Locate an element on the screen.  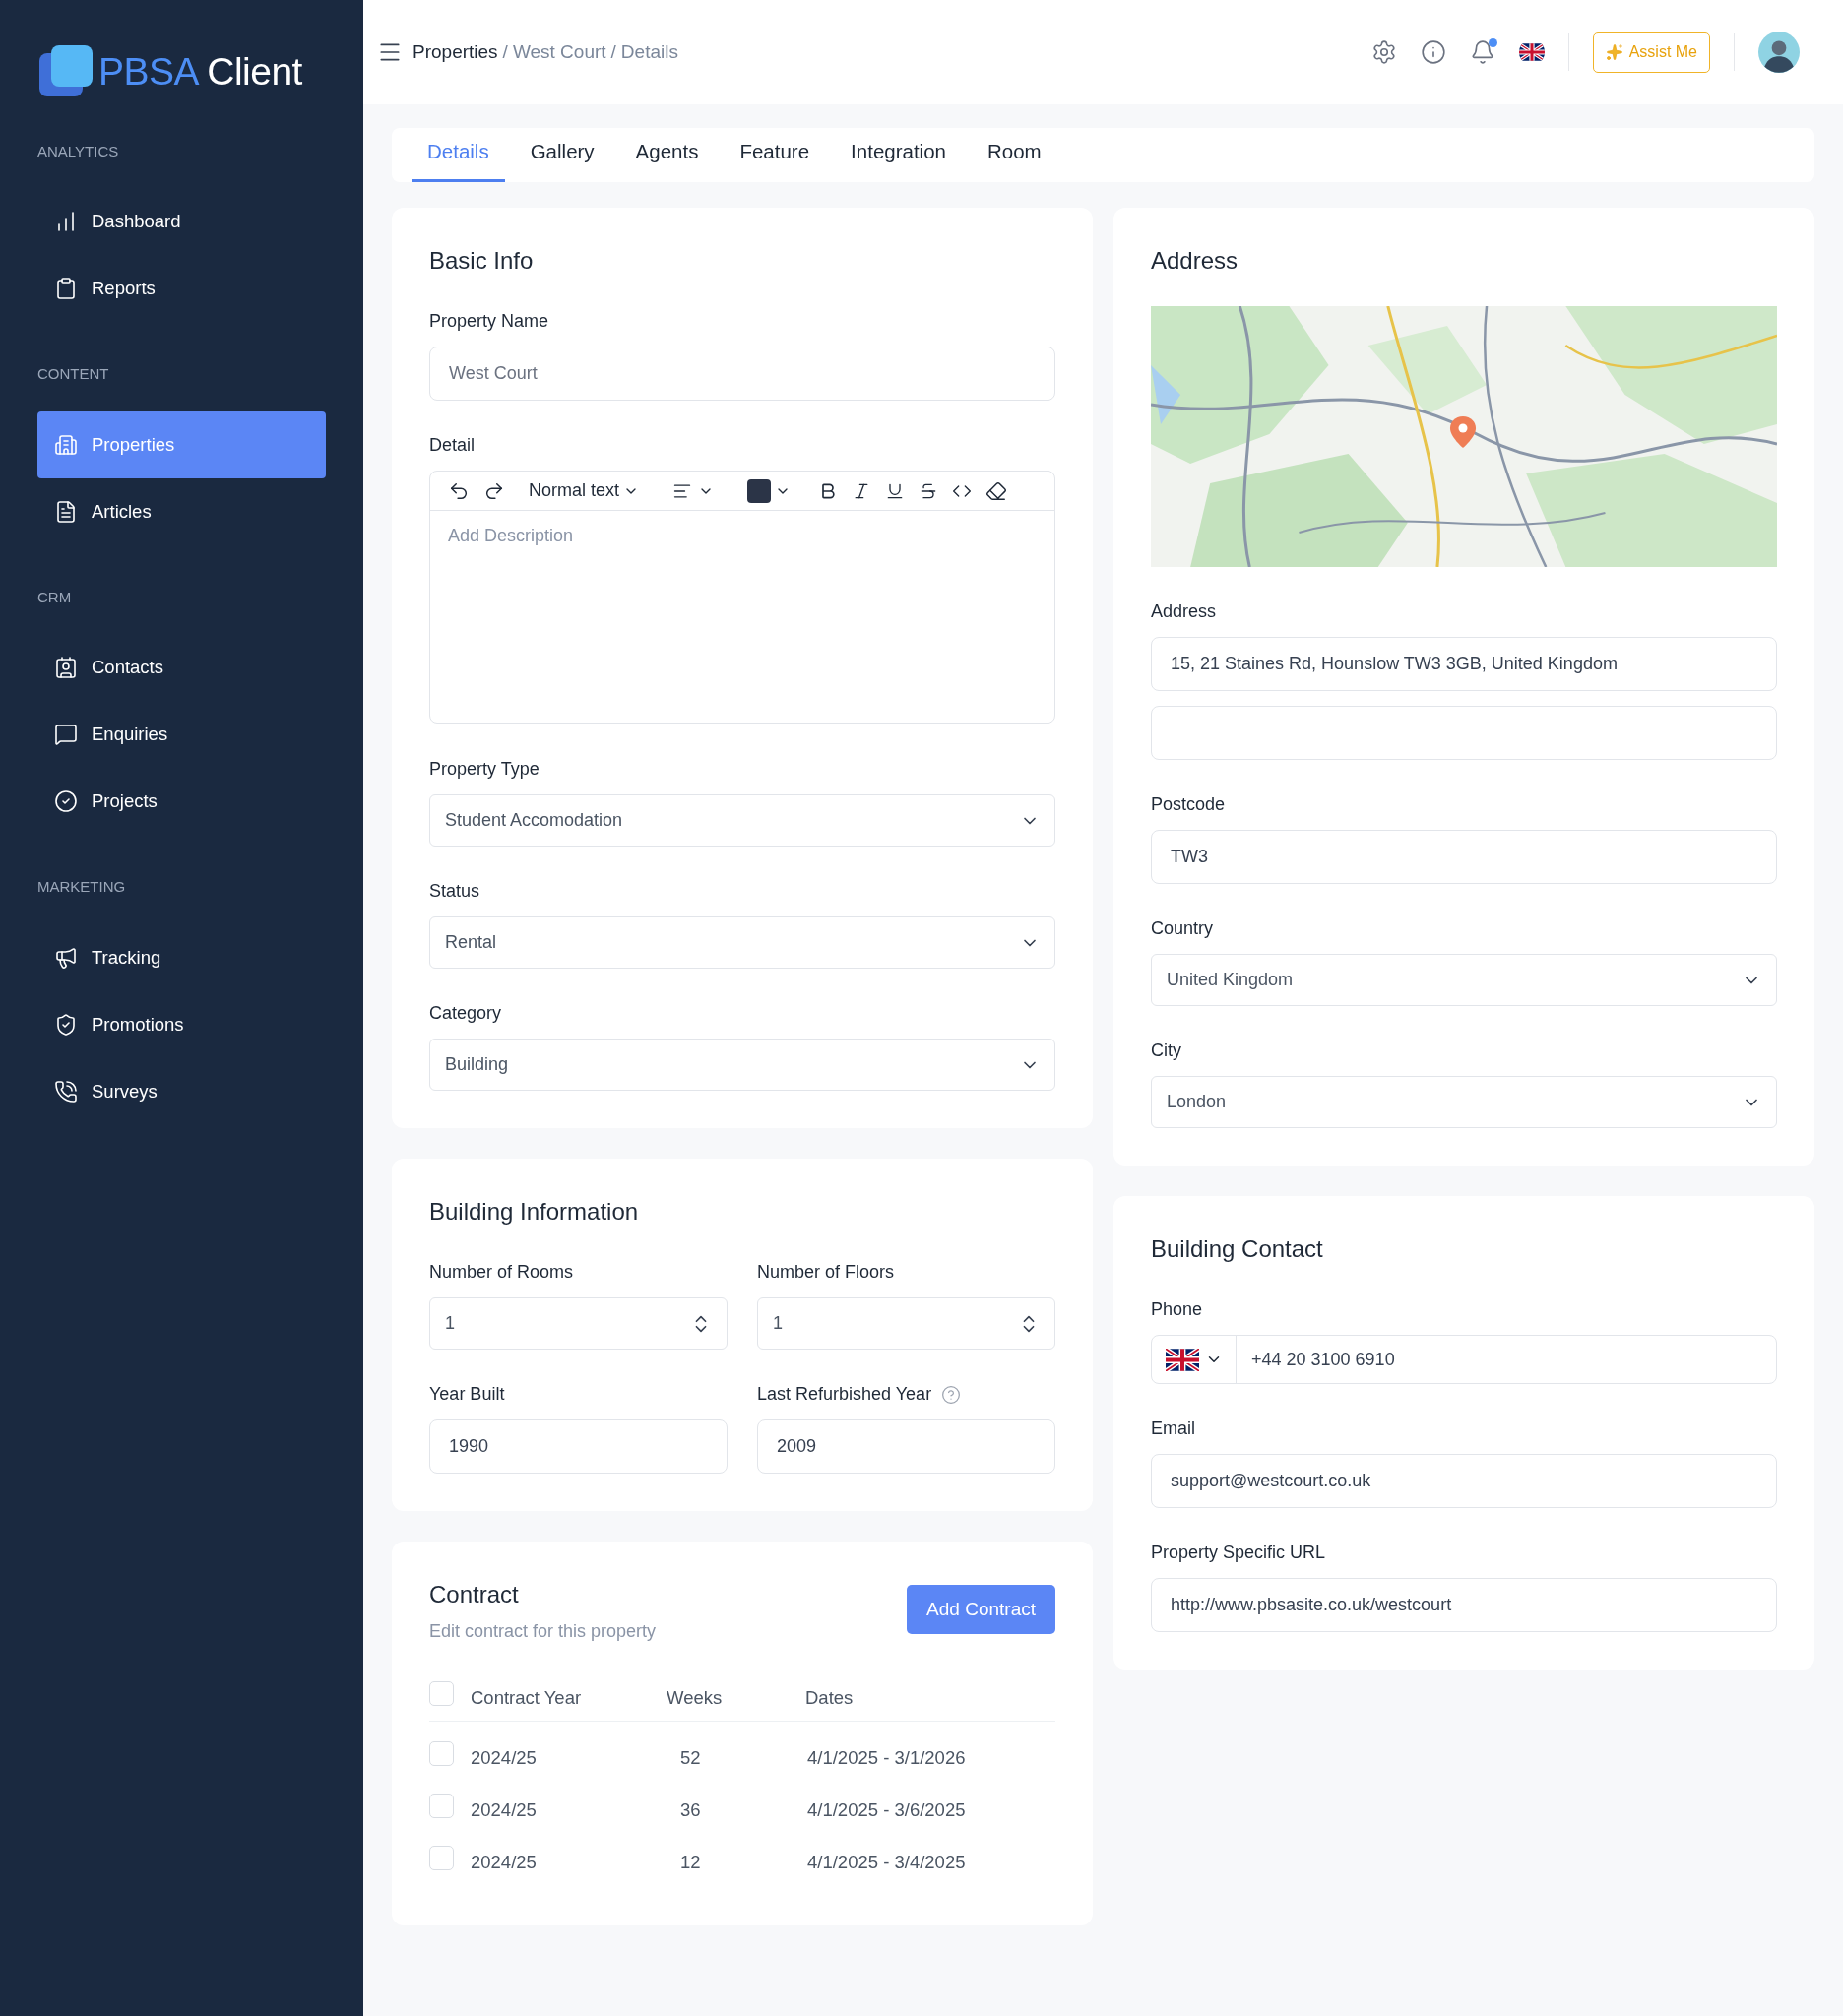
field-label: Number of Rooms is located at coordinates (501, 1272).